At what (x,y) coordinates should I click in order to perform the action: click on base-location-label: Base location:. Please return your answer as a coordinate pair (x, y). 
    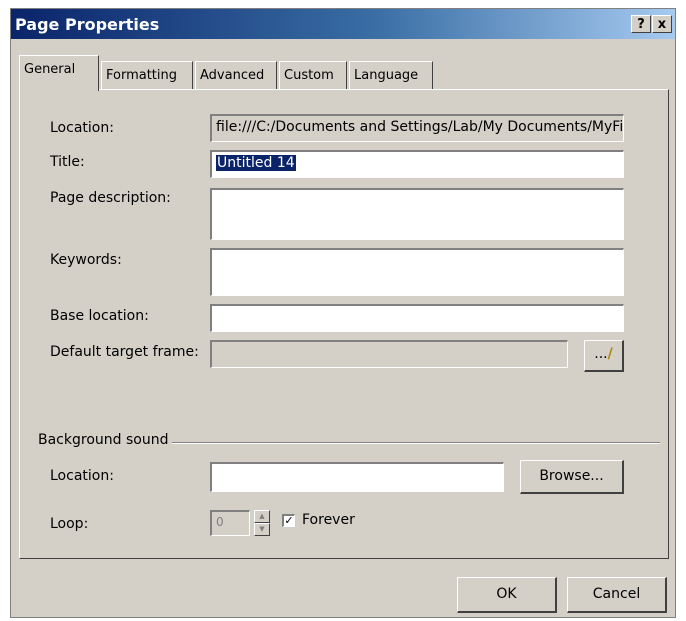
    Looking at the image, I should click on (99, 316).